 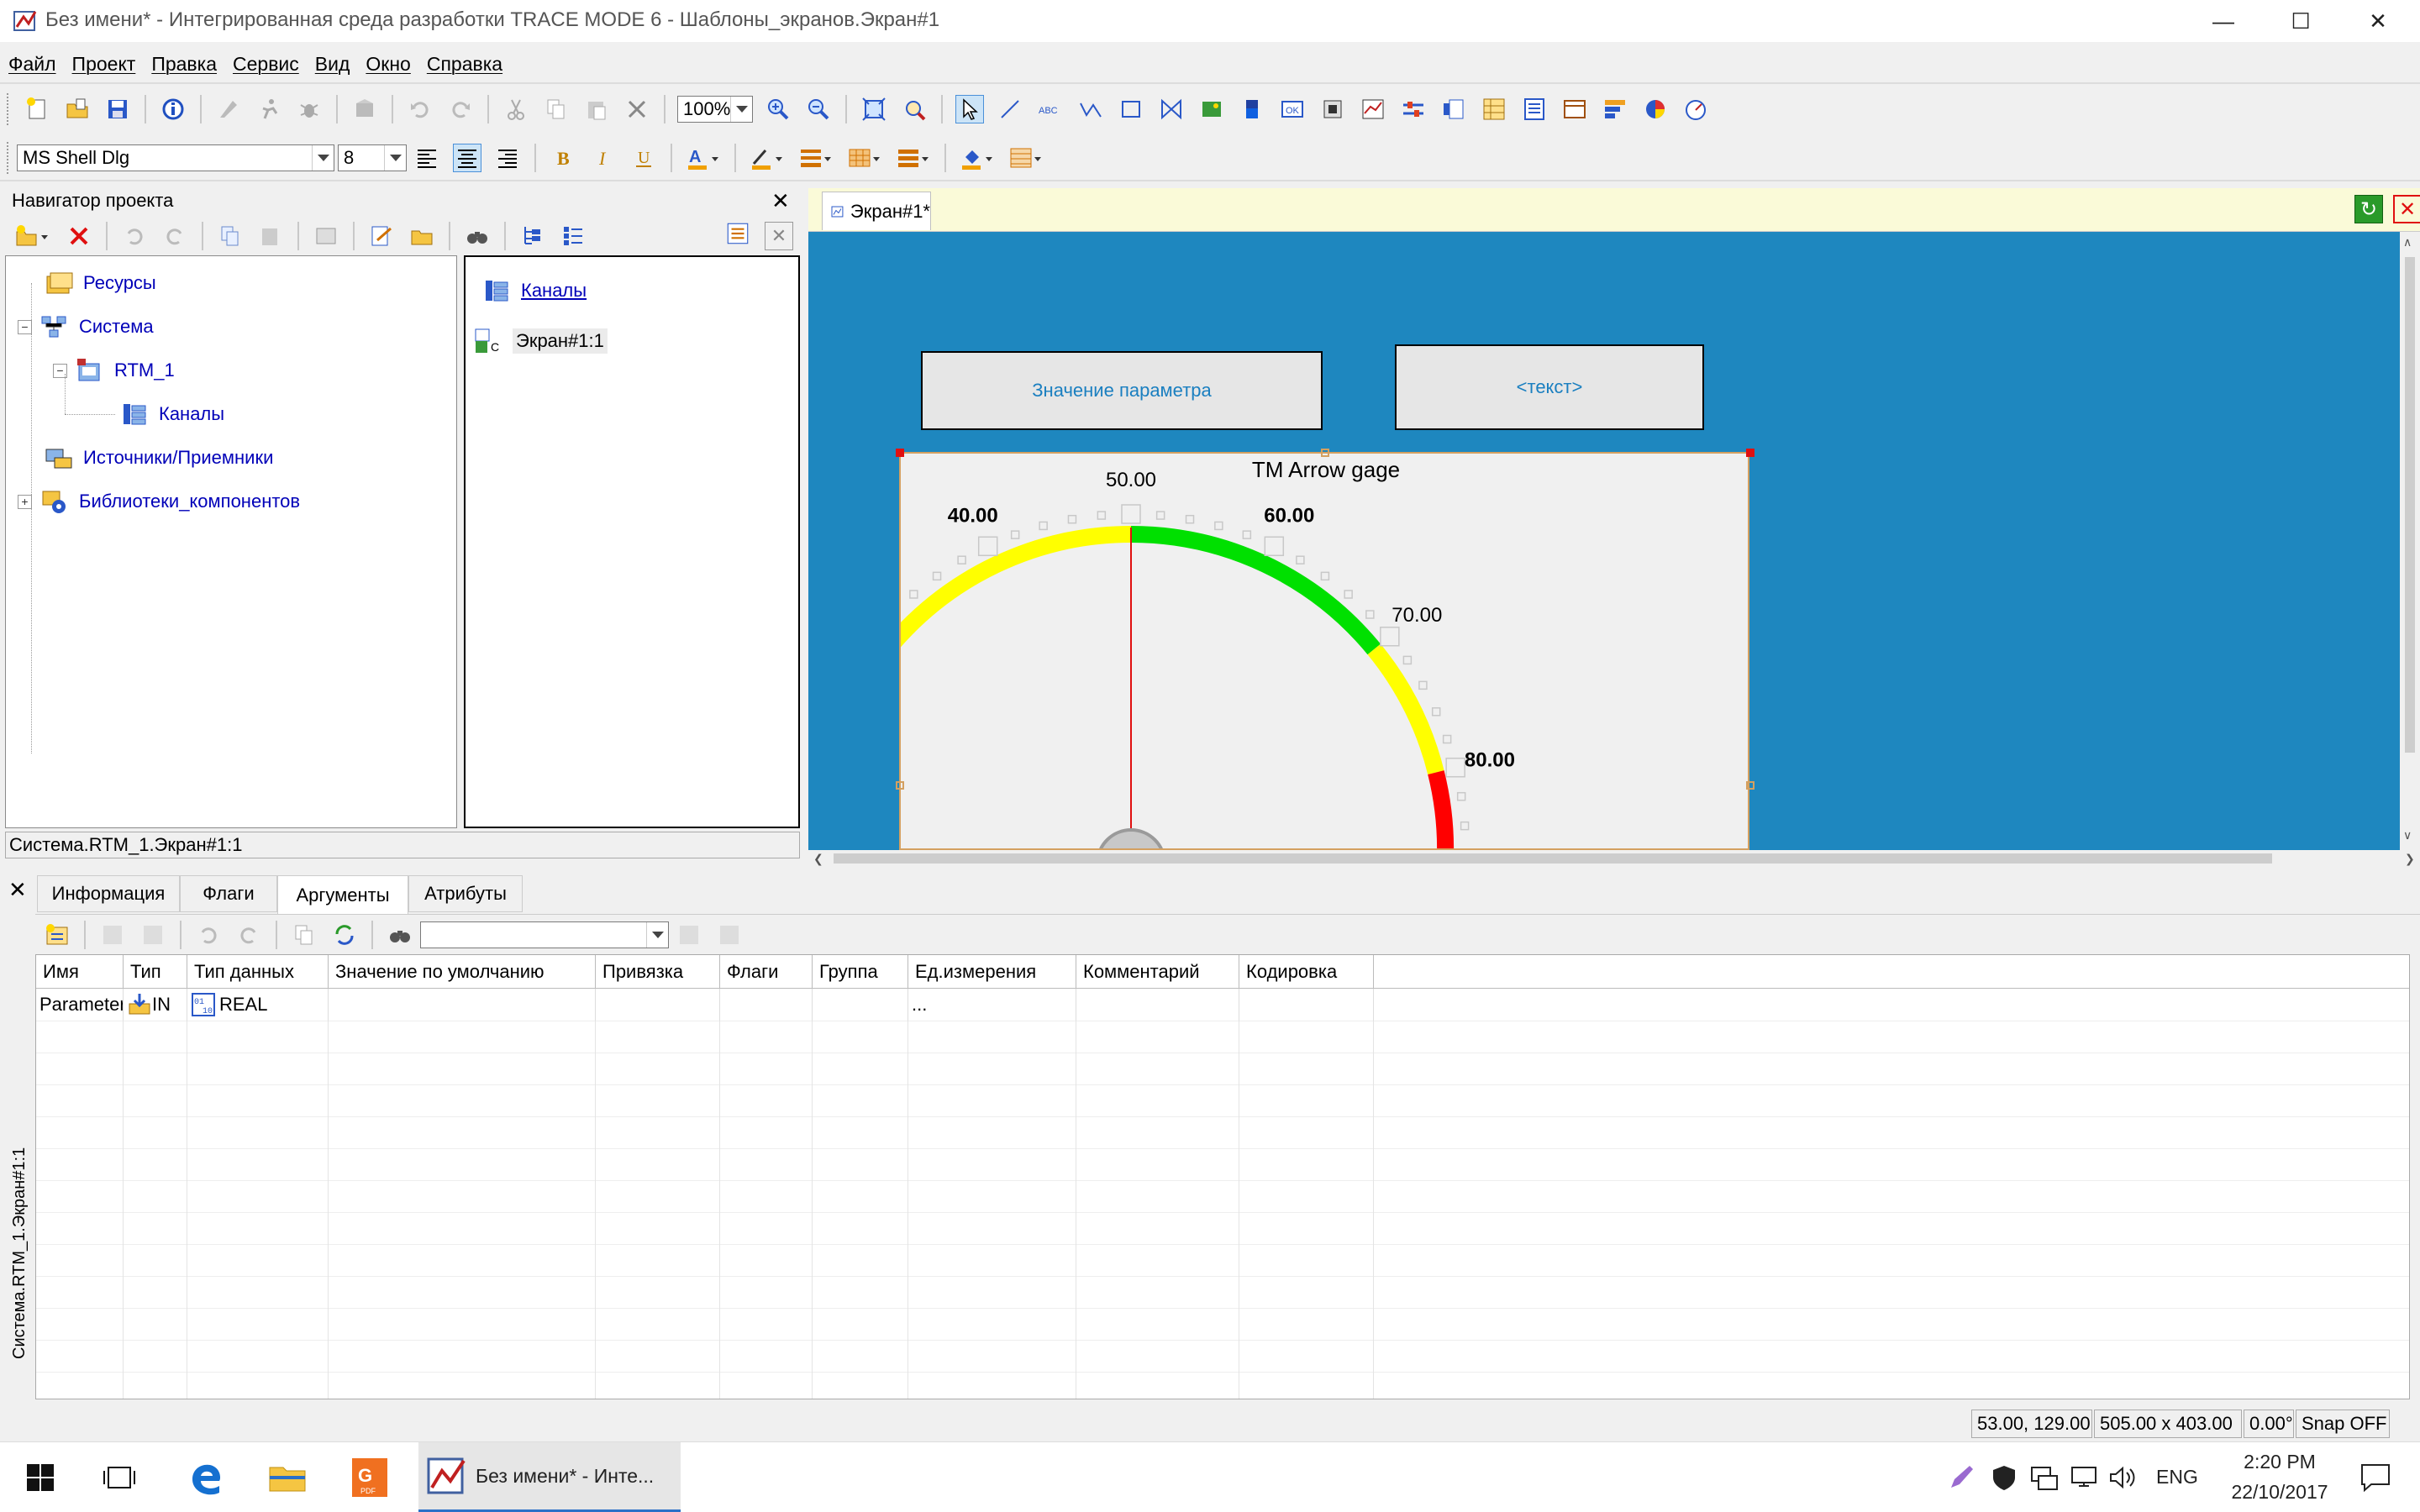 I want to click on gradient-icon, so click(x=1025, y=158).